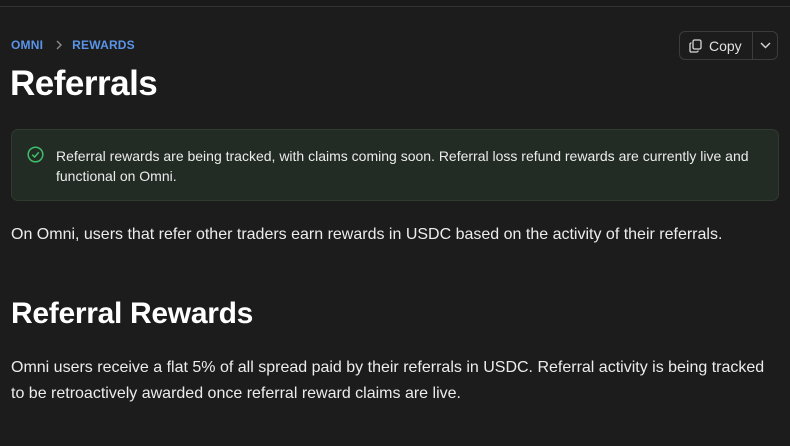 This screenshot has height=446, width=790. What do you see at coordinates (59, 45) in the screenshot?
I see `chevron-right-icon` at bounding box center [59, 45].